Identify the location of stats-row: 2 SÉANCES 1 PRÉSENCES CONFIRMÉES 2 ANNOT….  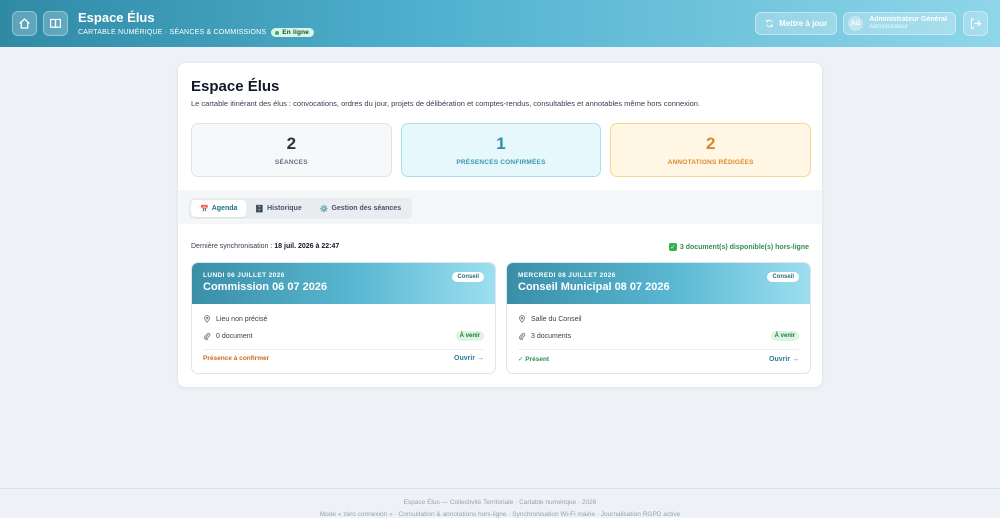
(501, 150).